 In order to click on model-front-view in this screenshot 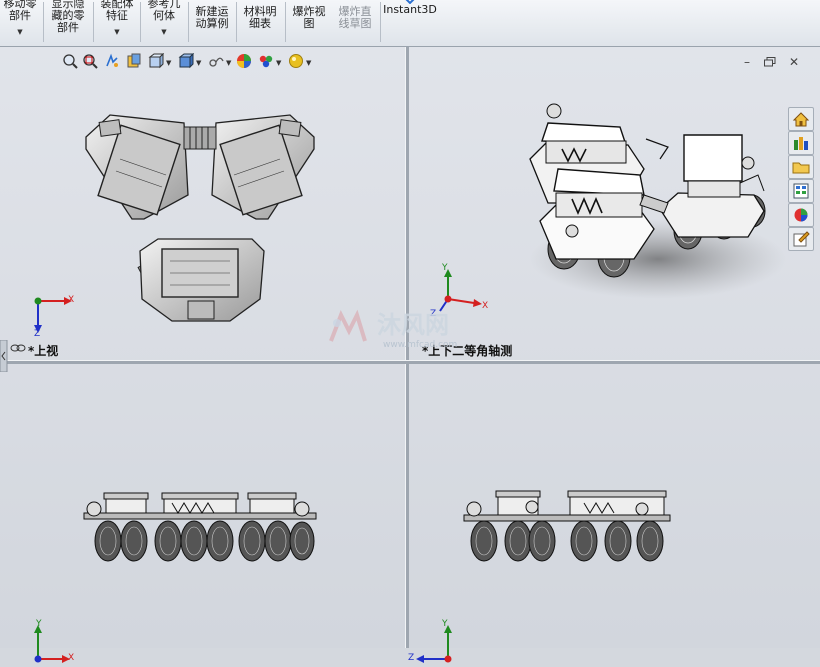, I will do `click(200, 527)`.